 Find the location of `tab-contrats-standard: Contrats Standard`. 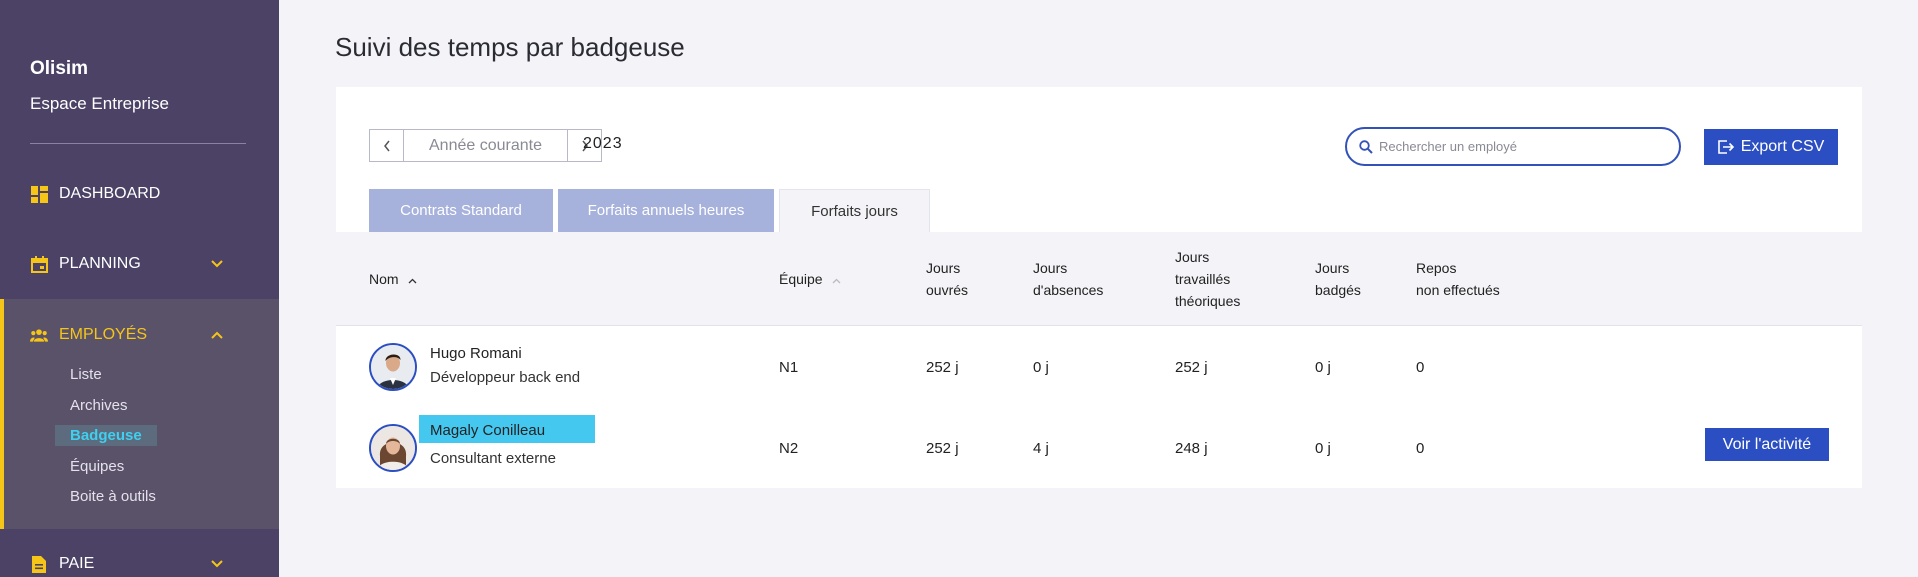

tab-contrats-standard: Contrats Standard is located at coordinates (461, 210).